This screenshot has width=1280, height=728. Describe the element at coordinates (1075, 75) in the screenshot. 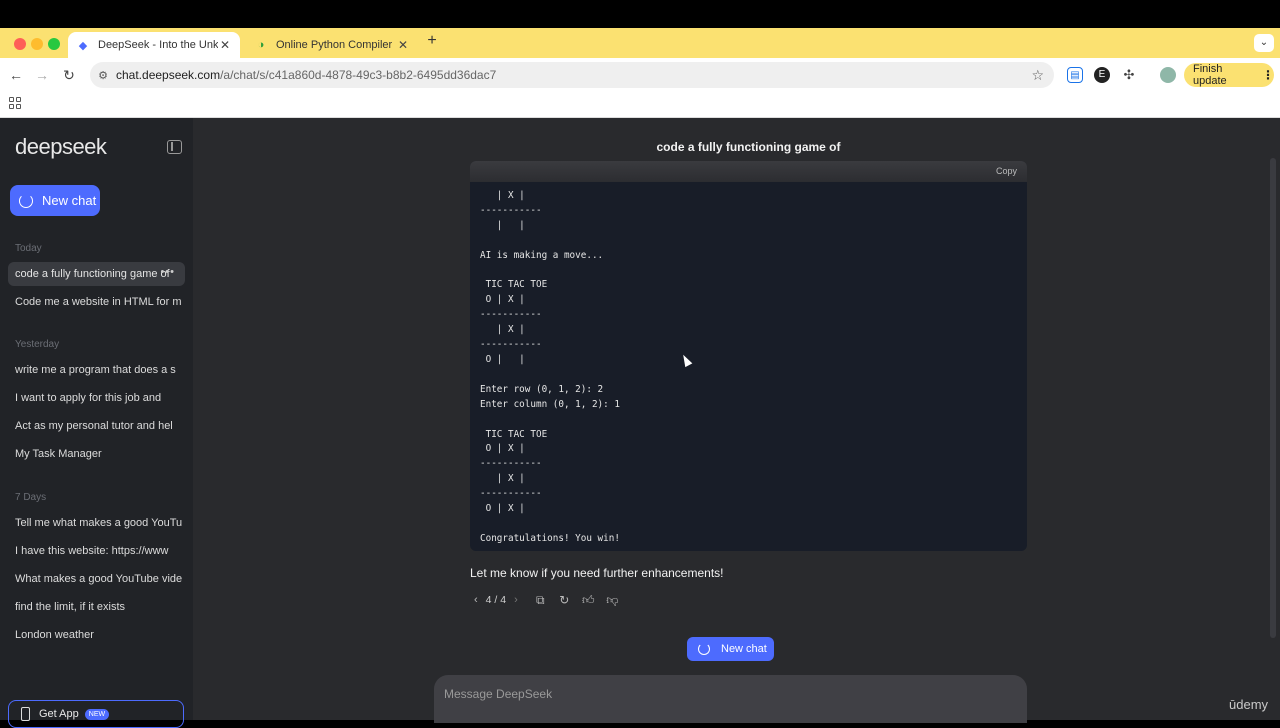

I see `extension-icon: ▤` at that location.